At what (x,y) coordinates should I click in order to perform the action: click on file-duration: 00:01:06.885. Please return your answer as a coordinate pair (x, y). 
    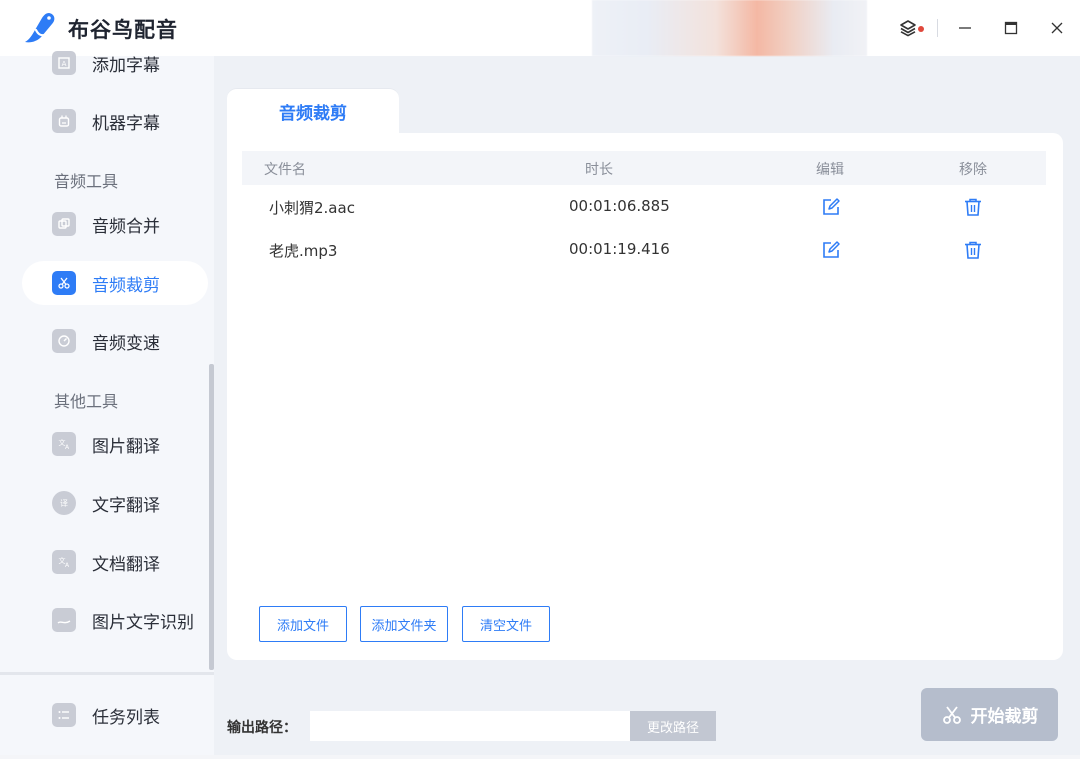
    Looking at the image, I should click on (619, 206).